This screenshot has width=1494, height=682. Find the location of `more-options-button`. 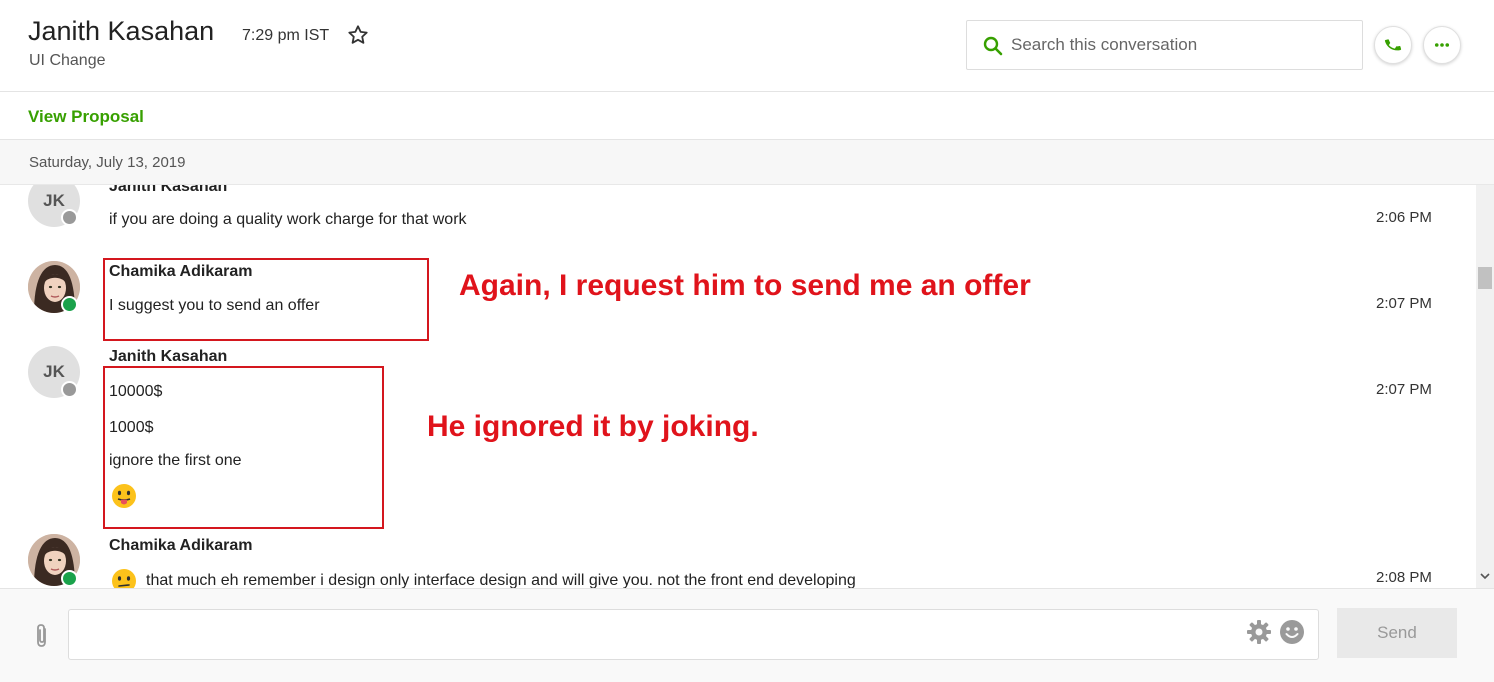

more-options-button is located at coordinates (1442, 45).